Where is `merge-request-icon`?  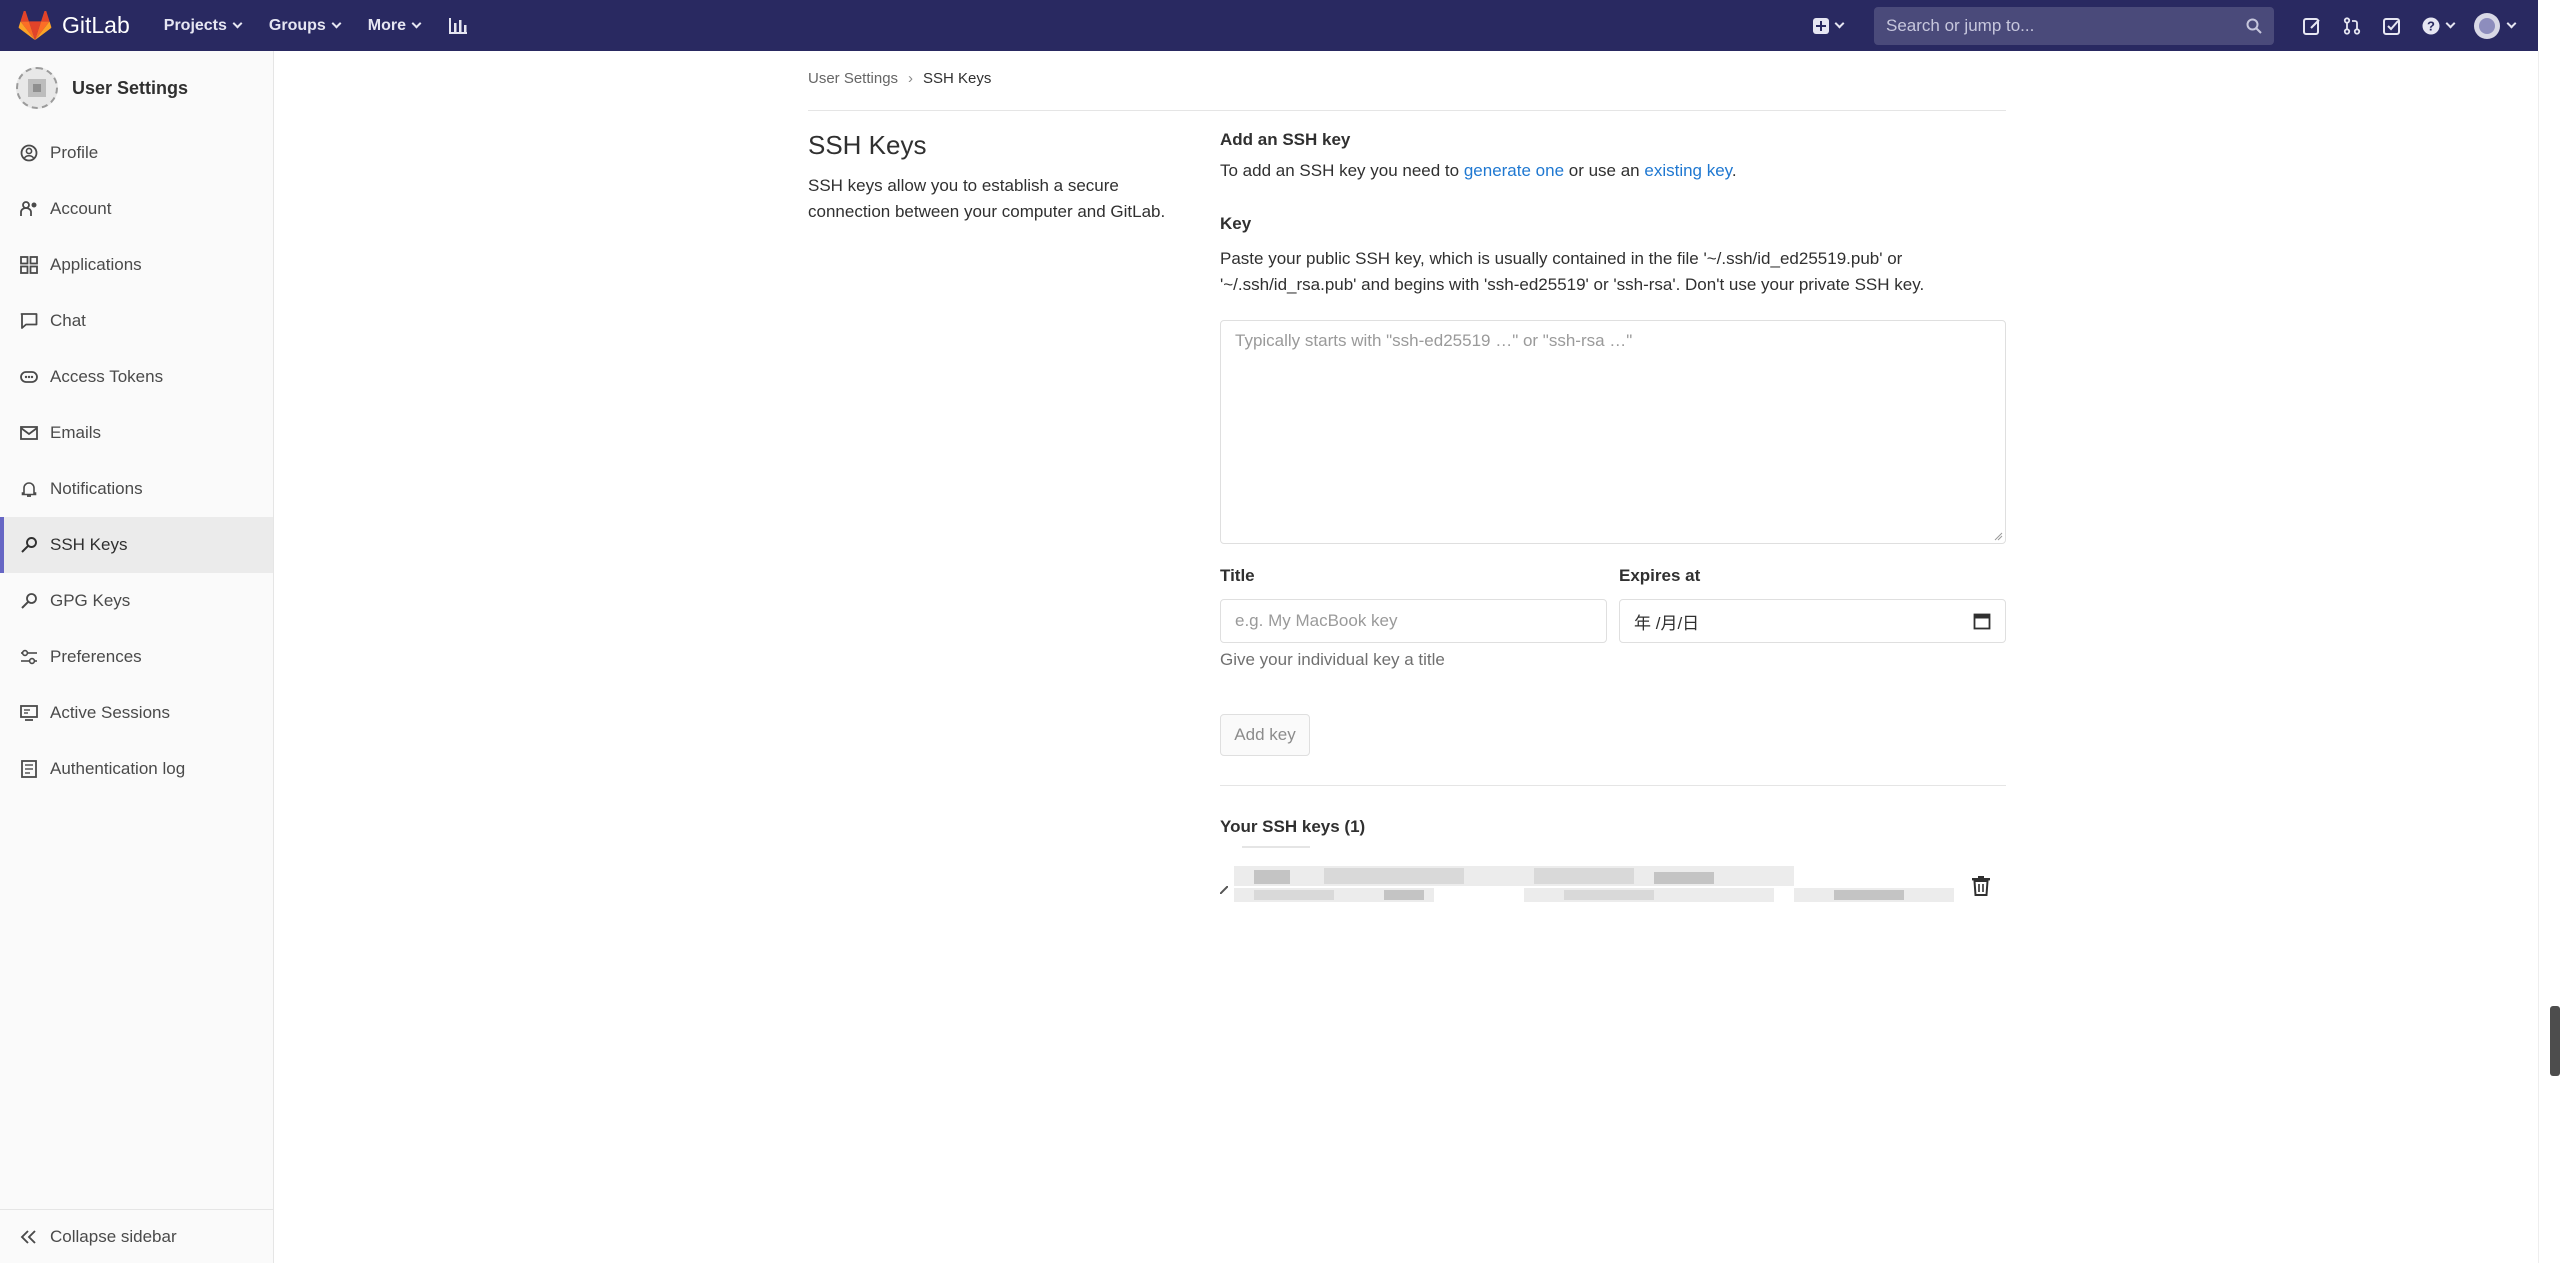 merge-request-icon is located at coordinates (2352, 25).